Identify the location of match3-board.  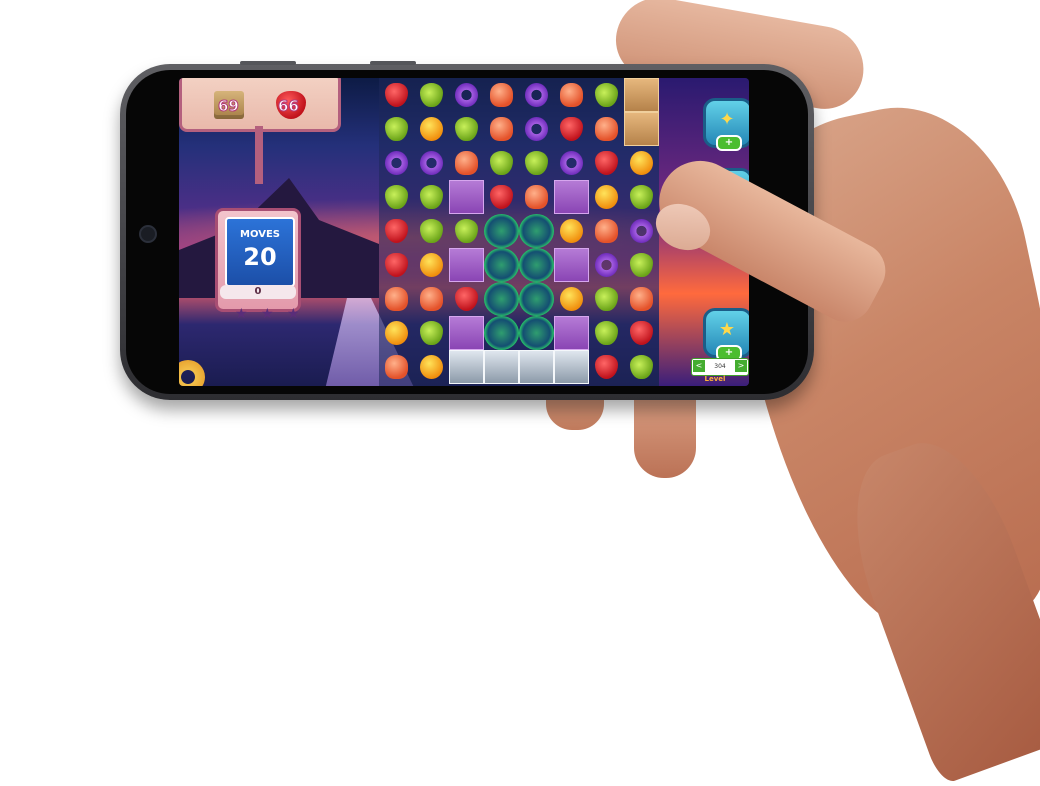
(519, 232).